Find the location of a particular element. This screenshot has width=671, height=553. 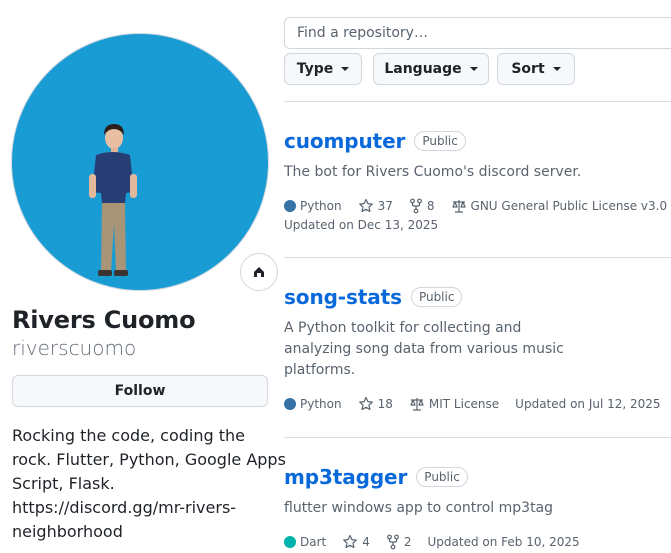

bio-line: Script, Flask. is located at coordinates (63, 483).